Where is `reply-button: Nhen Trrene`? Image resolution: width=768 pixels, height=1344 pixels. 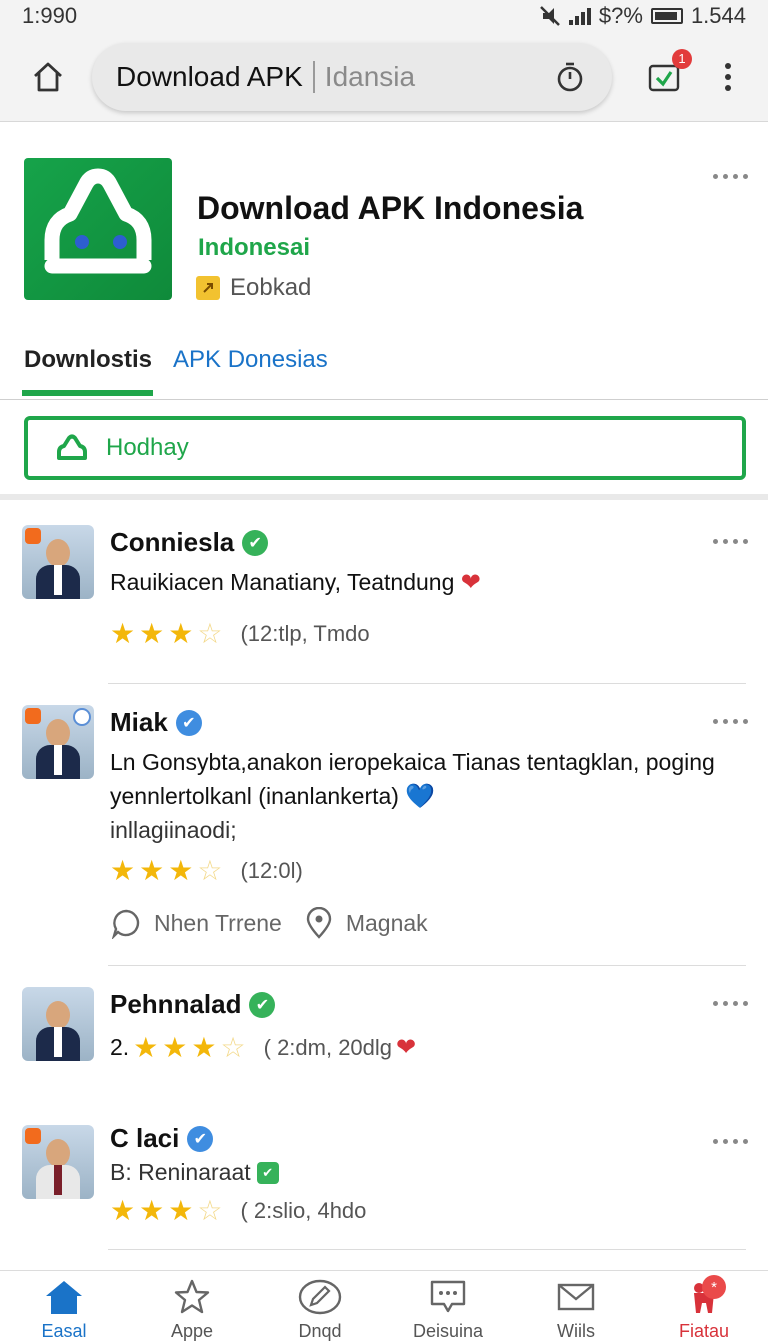
reply-button: Nhen Trrene is located at coordinates (196, 923).